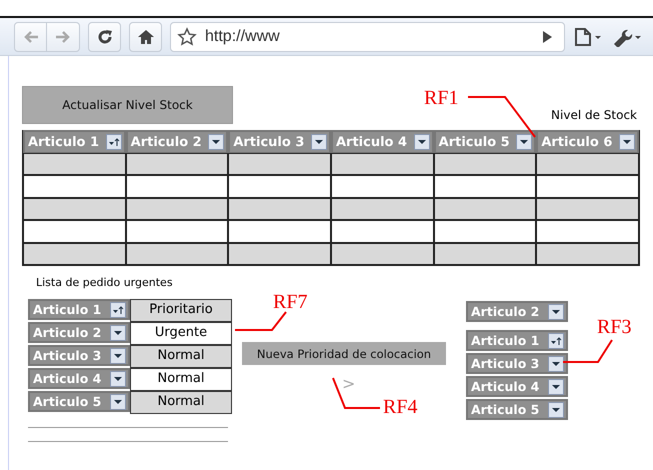  What do you see at coordinates (290, 302) in the screenshot?
I see `annotation-label: RF7` at bounding box center [290, 302].